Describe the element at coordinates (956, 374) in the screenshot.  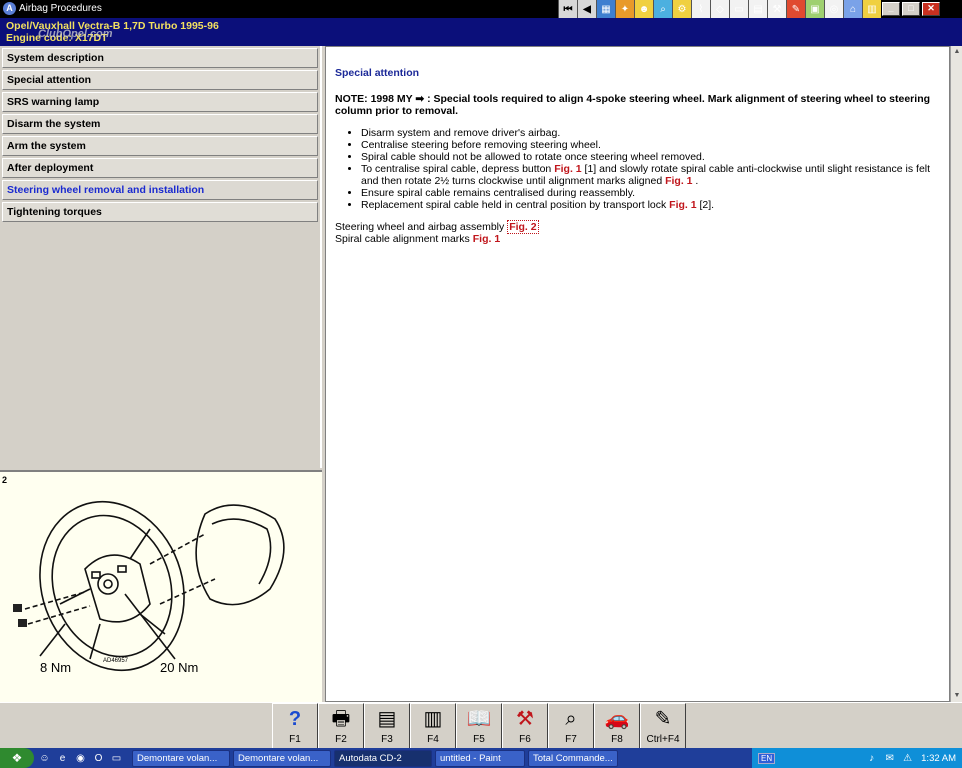
I see `vertical-scrollbar: ▲ ▼` at that location.